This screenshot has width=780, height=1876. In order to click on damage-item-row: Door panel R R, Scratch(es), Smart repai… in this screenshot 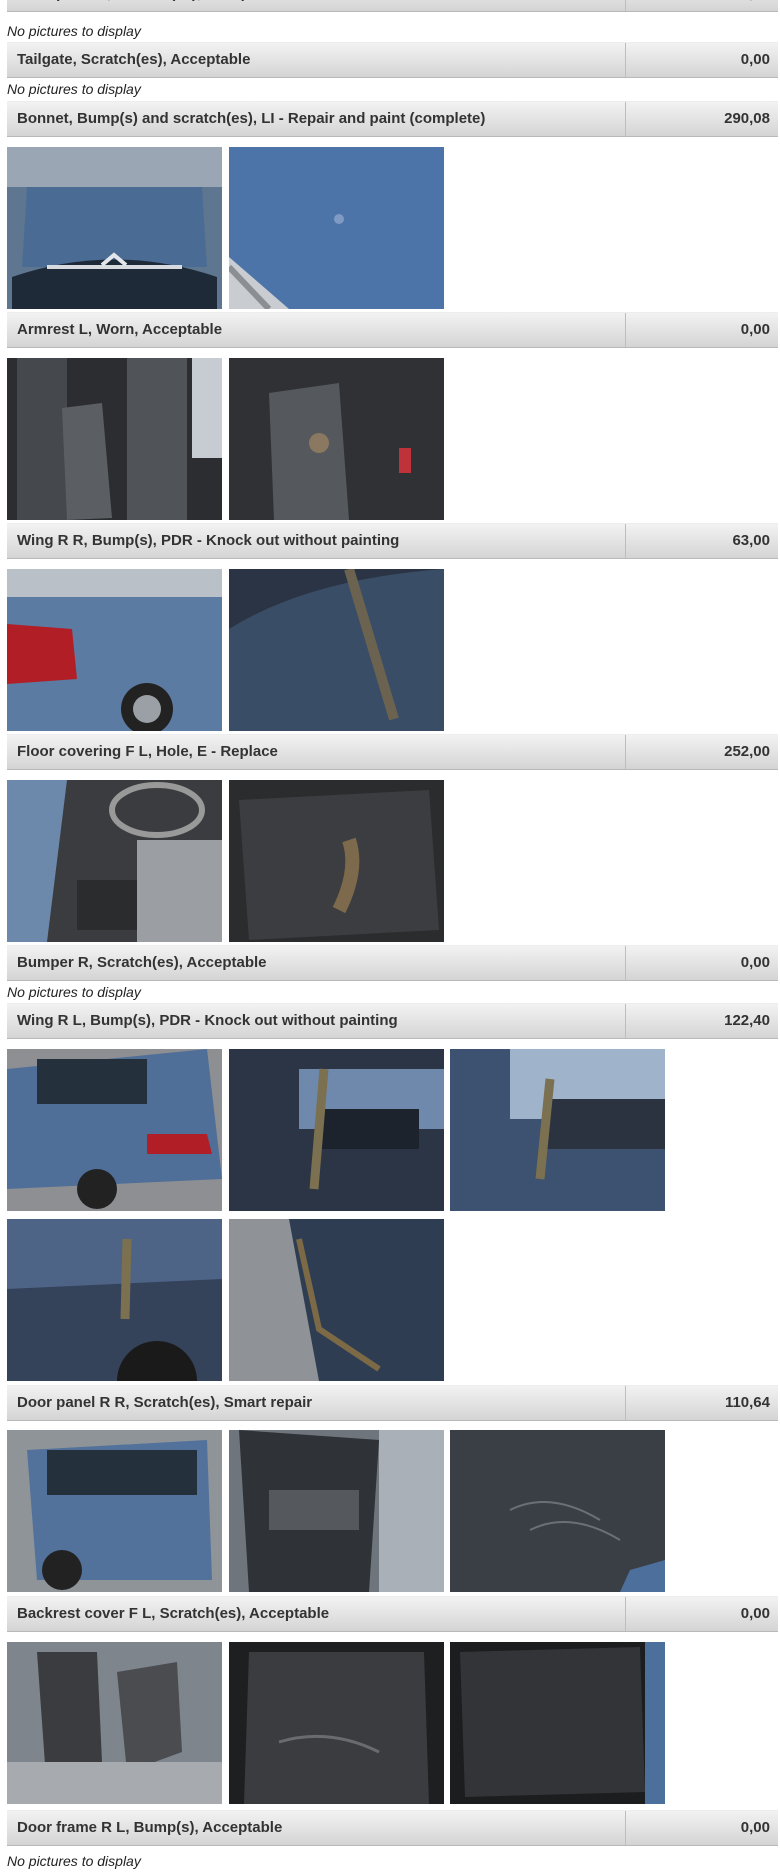, I will do `click(392, 1403)`.